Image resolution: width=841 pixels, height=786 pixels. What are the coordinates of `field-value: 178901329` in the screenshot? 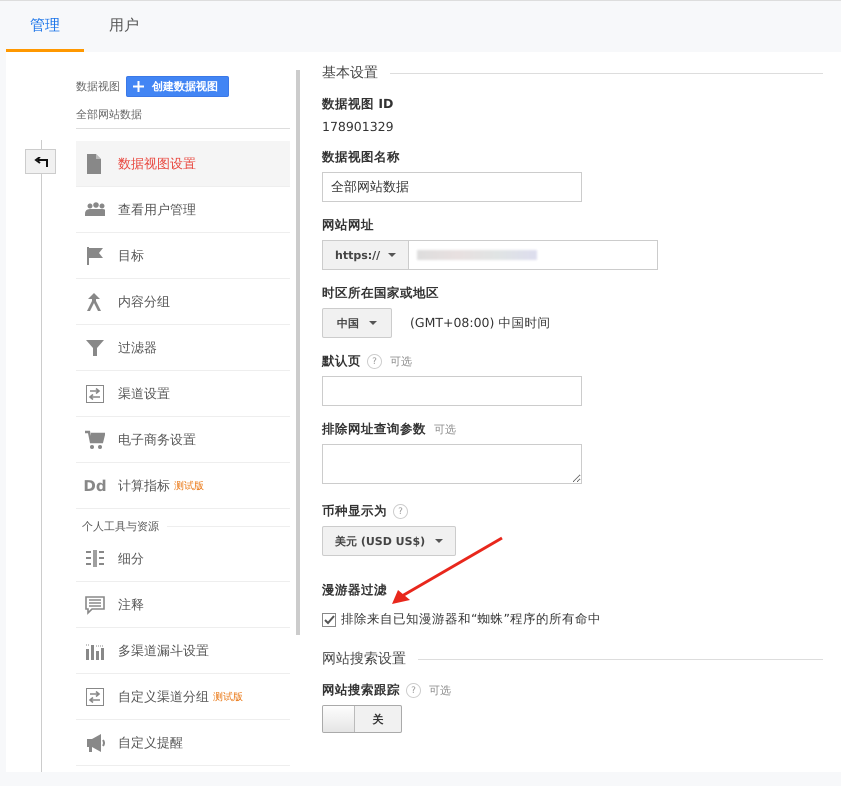 It's located at (358, 126).